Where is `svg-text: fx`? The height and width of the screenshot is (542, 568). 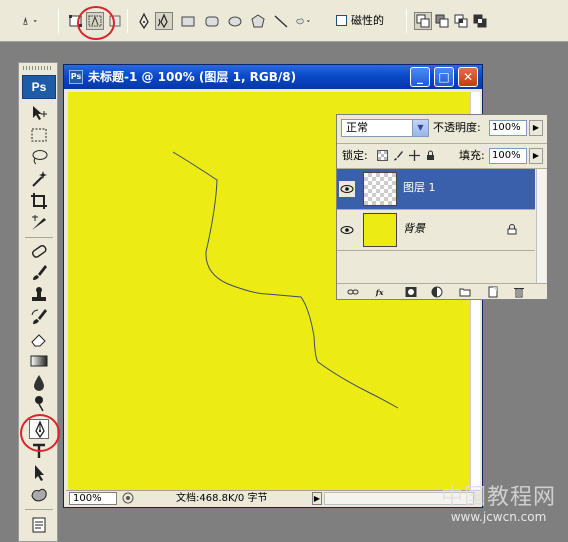 svg-text: fx is located at coordinates (379, 292).